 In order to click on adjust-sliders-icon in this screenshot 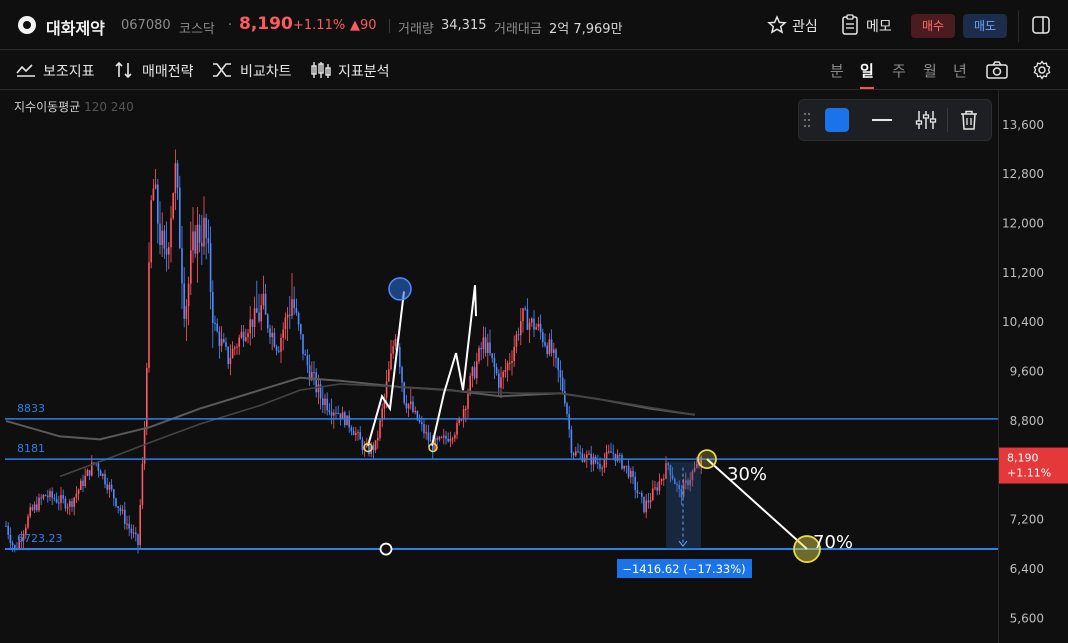, I will do `click(926, 120)`.